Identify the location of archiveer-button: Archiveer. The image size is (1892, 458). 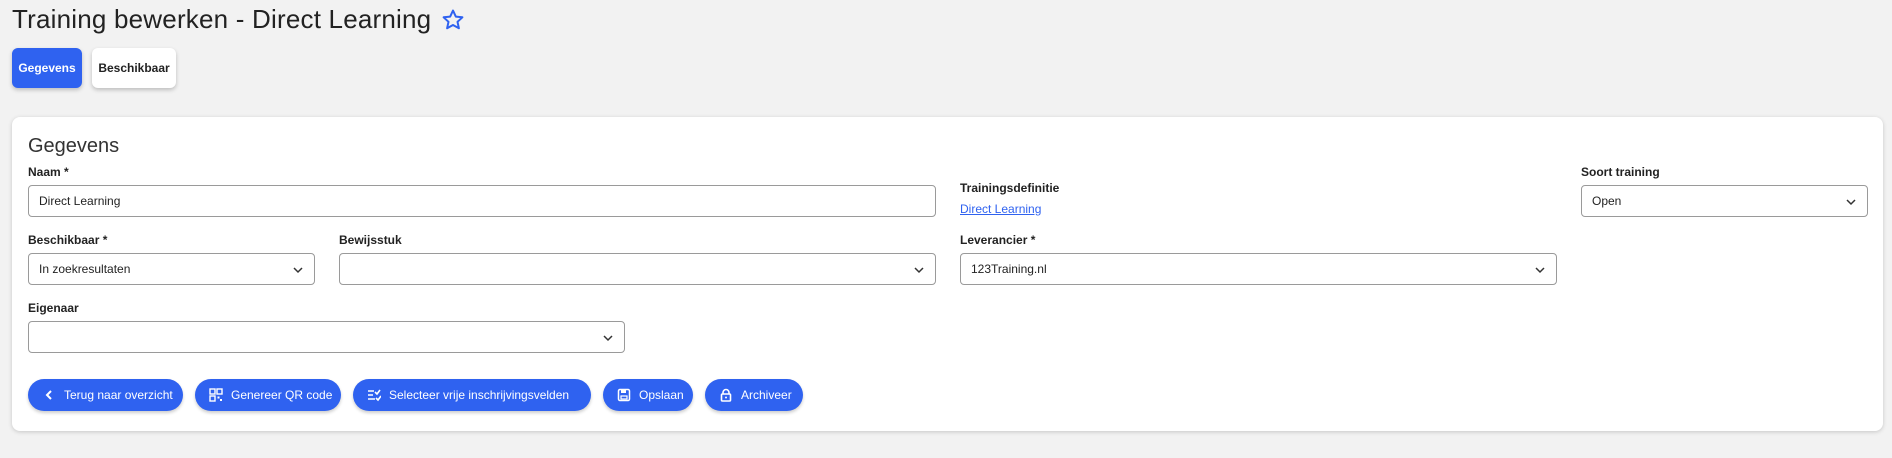
(754, 395).